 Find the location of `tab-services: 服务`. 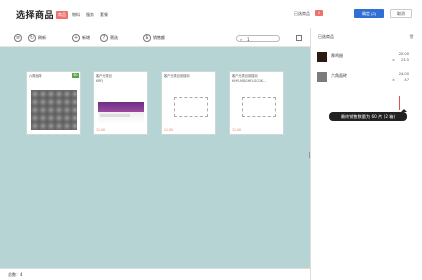

tab-services: 服务 is located at coordinates (90, 15).